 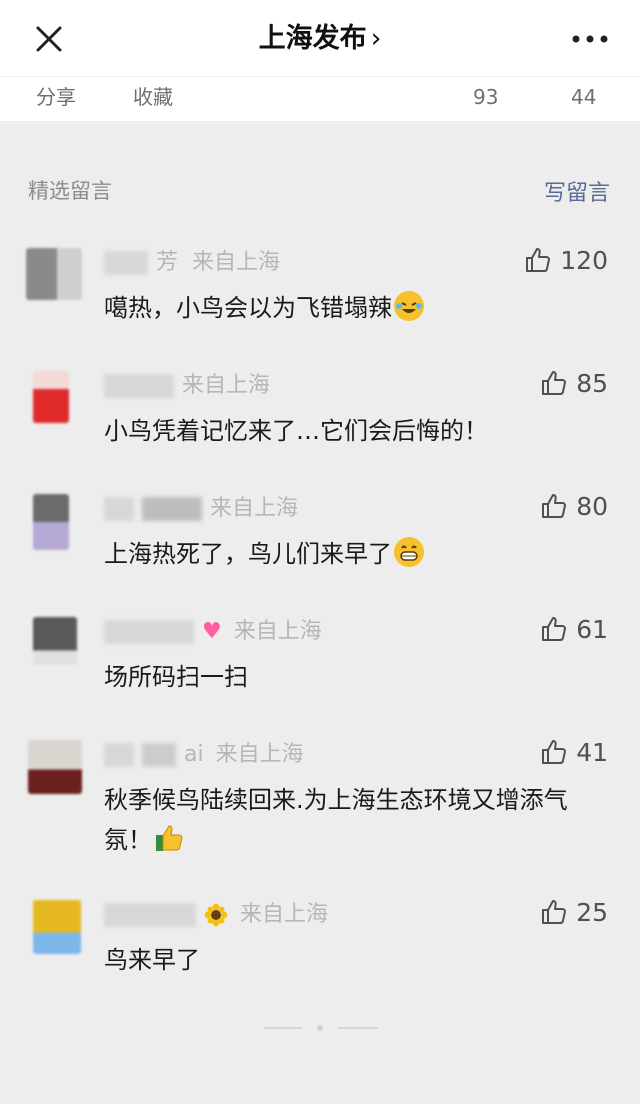 What do you see at coordinates (356, 960) in the screenshot?
I see `comment-text: 鸟来早了` at bounding box center [356, 960].